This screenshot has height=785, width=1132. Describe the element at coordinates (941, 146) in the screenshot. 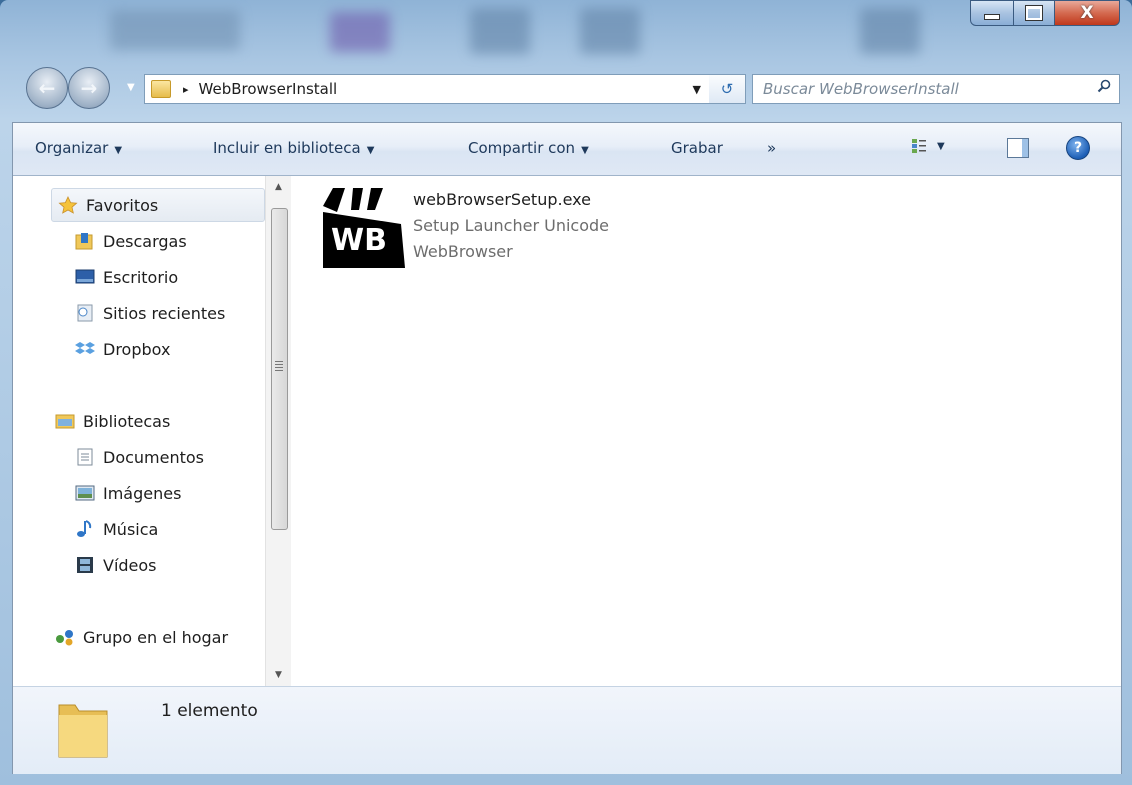

I see `view-dropdown-icon: ▼` at that location.